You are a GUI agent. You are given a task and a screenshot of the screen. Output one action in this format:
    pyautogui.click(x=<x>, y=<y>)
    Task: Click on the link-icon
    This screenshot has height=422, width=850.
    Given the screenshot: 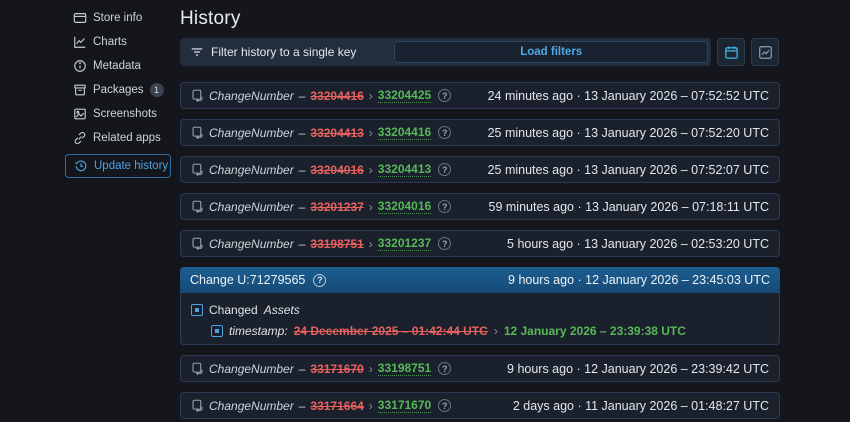 What is the action you would take?
    pyautogui.click(x=80, y=138)
    